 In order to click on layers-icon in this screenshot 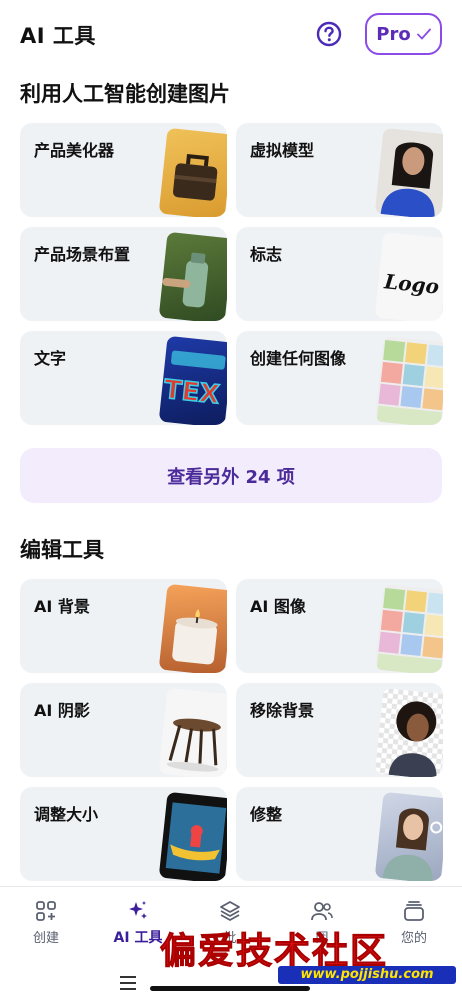, I will do `click(230, 911)`.